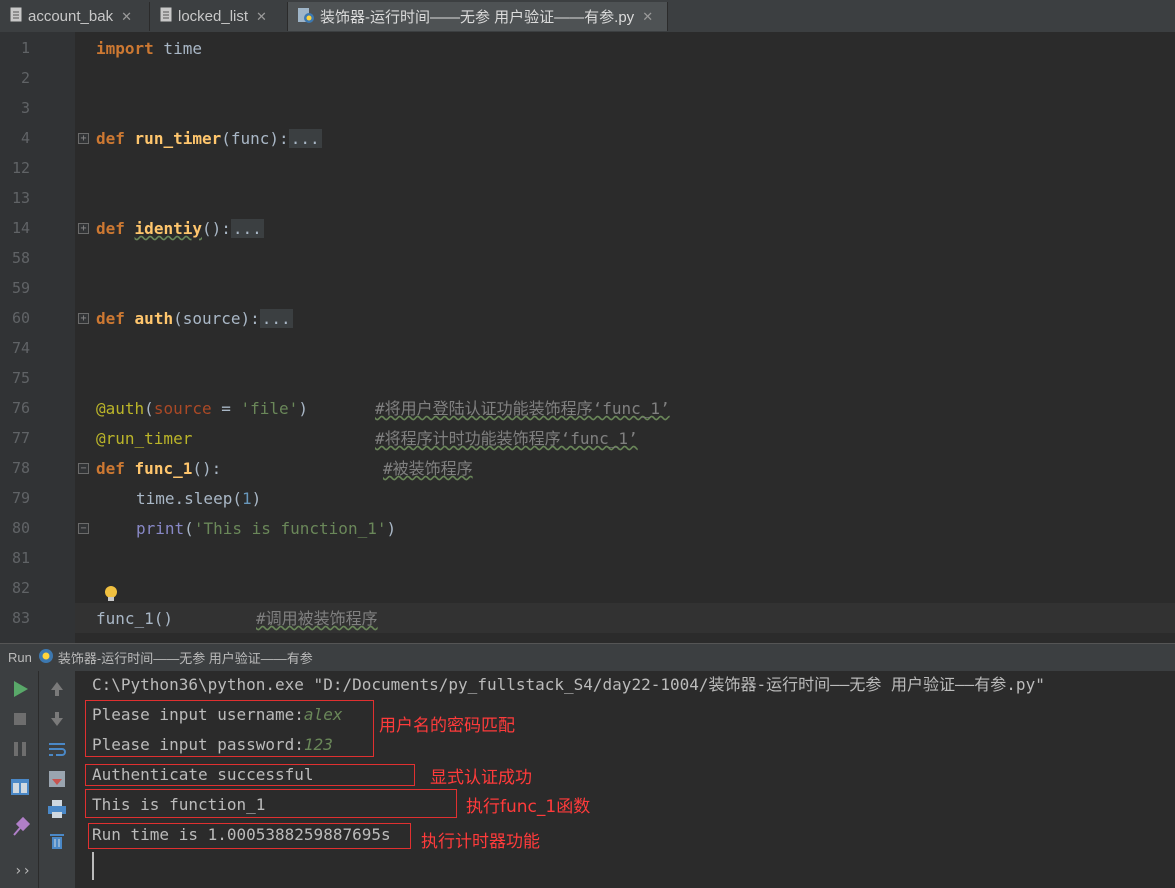  Describe the element at coordinates (22, 871) in the screenshot. I see `more-icon: ››` at that location.